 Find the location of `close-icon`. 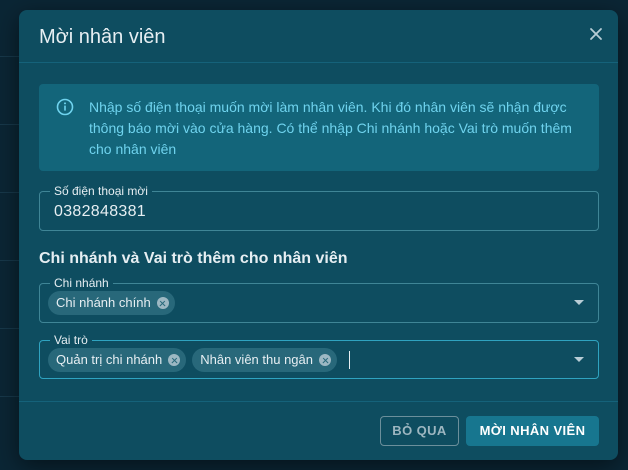

close-icon is located at coordinates (596, 34).